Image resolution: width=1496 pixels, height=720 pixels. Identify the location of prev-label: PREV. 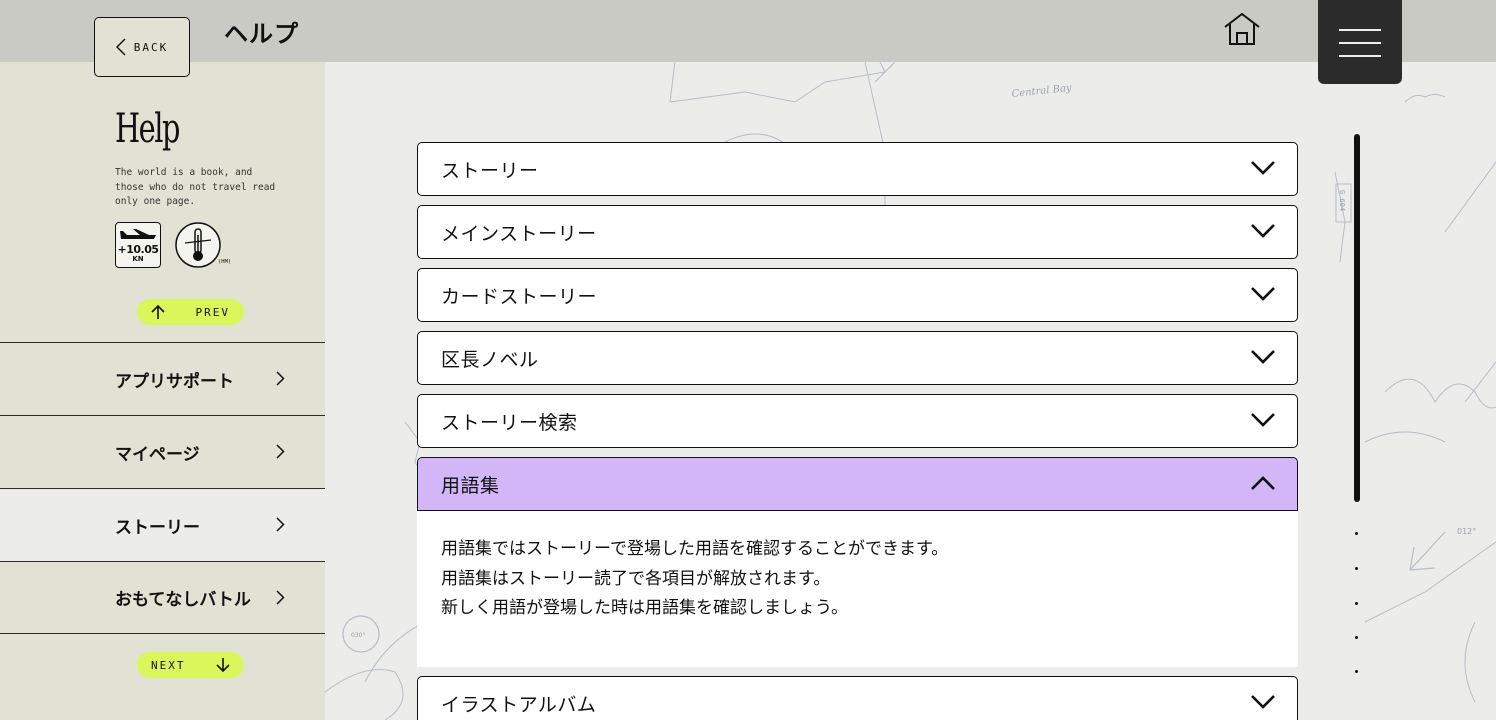
(212, 312).